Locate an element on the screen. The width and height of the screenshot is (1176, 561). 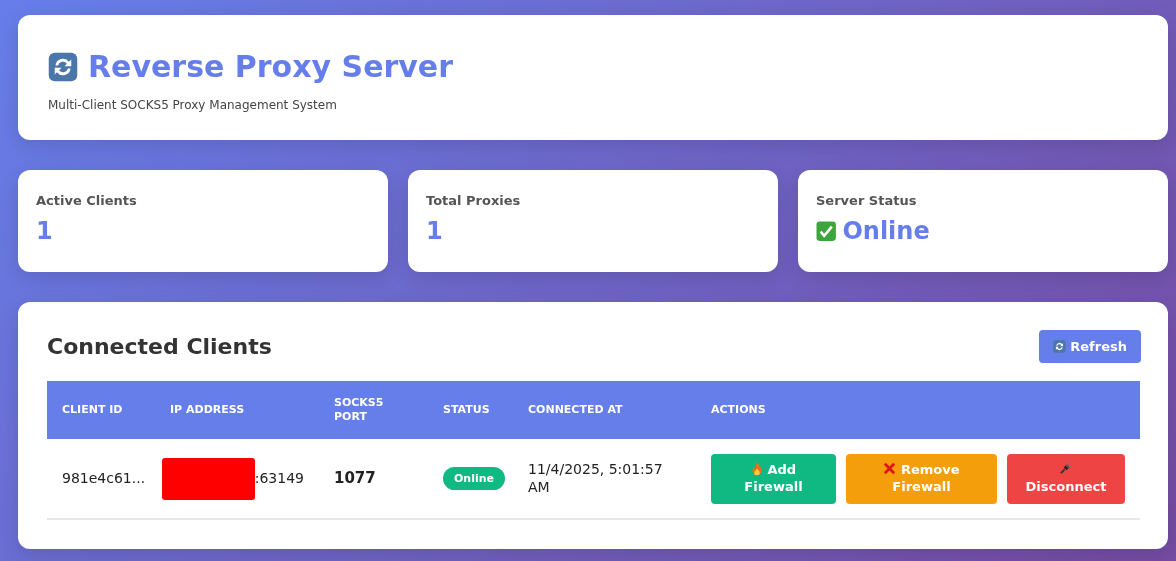
stat-value: Online is located at coordinates (886, 231).